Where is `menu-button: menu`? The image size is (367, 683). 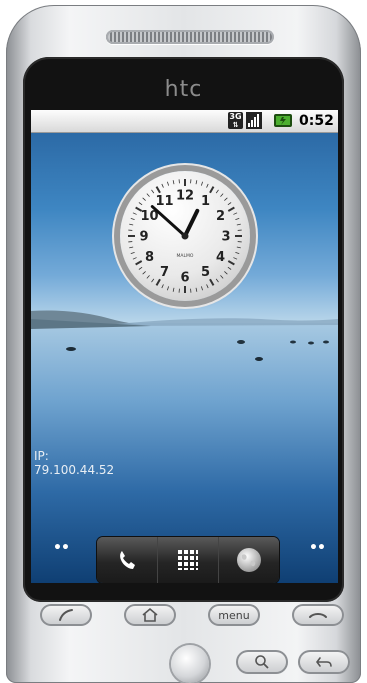
menu-button: menu is located at coordinates (234, 615).